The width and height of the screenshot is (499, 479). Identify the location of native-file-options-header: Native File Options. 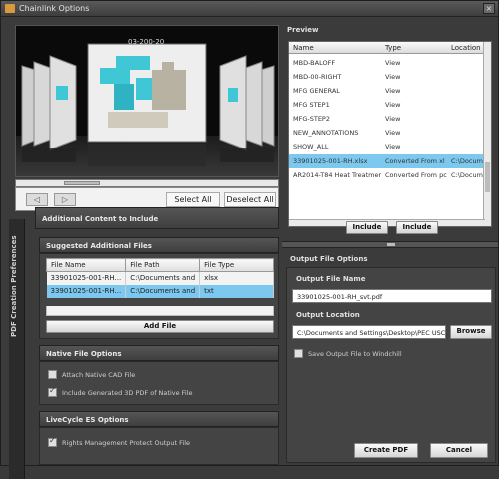
(159, 353).